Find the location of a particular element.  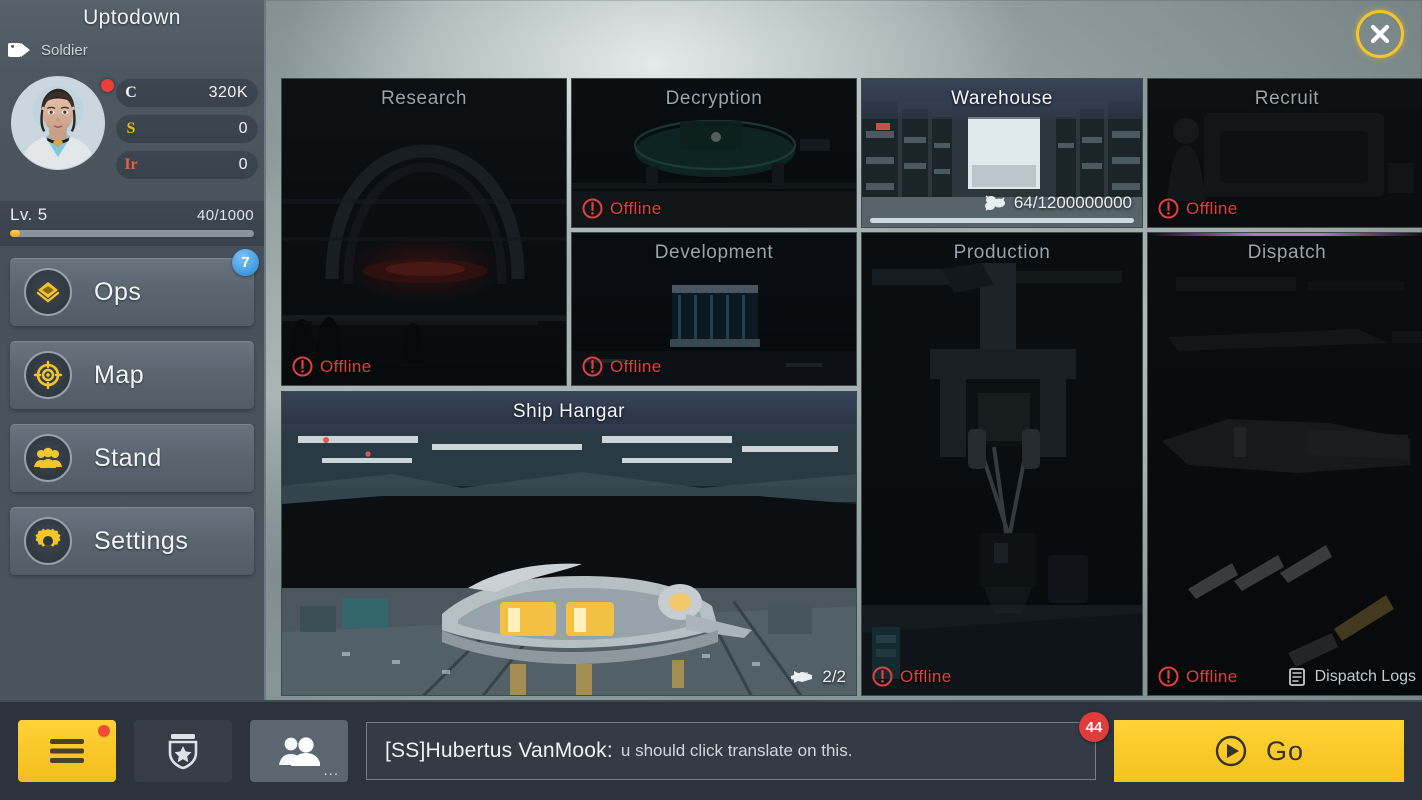

resource-list: C 320K S 0 Ir 0 is located at coordinates (187, 132).